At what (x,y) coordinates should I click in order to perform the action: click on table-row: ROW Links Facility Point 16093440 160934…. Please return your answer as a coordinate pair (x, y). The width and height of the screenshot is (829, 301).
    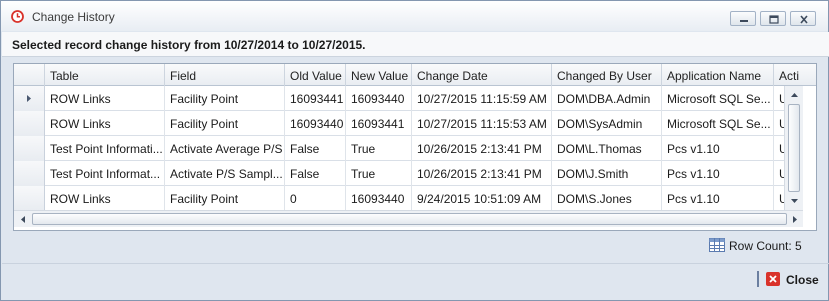
    Looking at the image, I should click on (399, 123).